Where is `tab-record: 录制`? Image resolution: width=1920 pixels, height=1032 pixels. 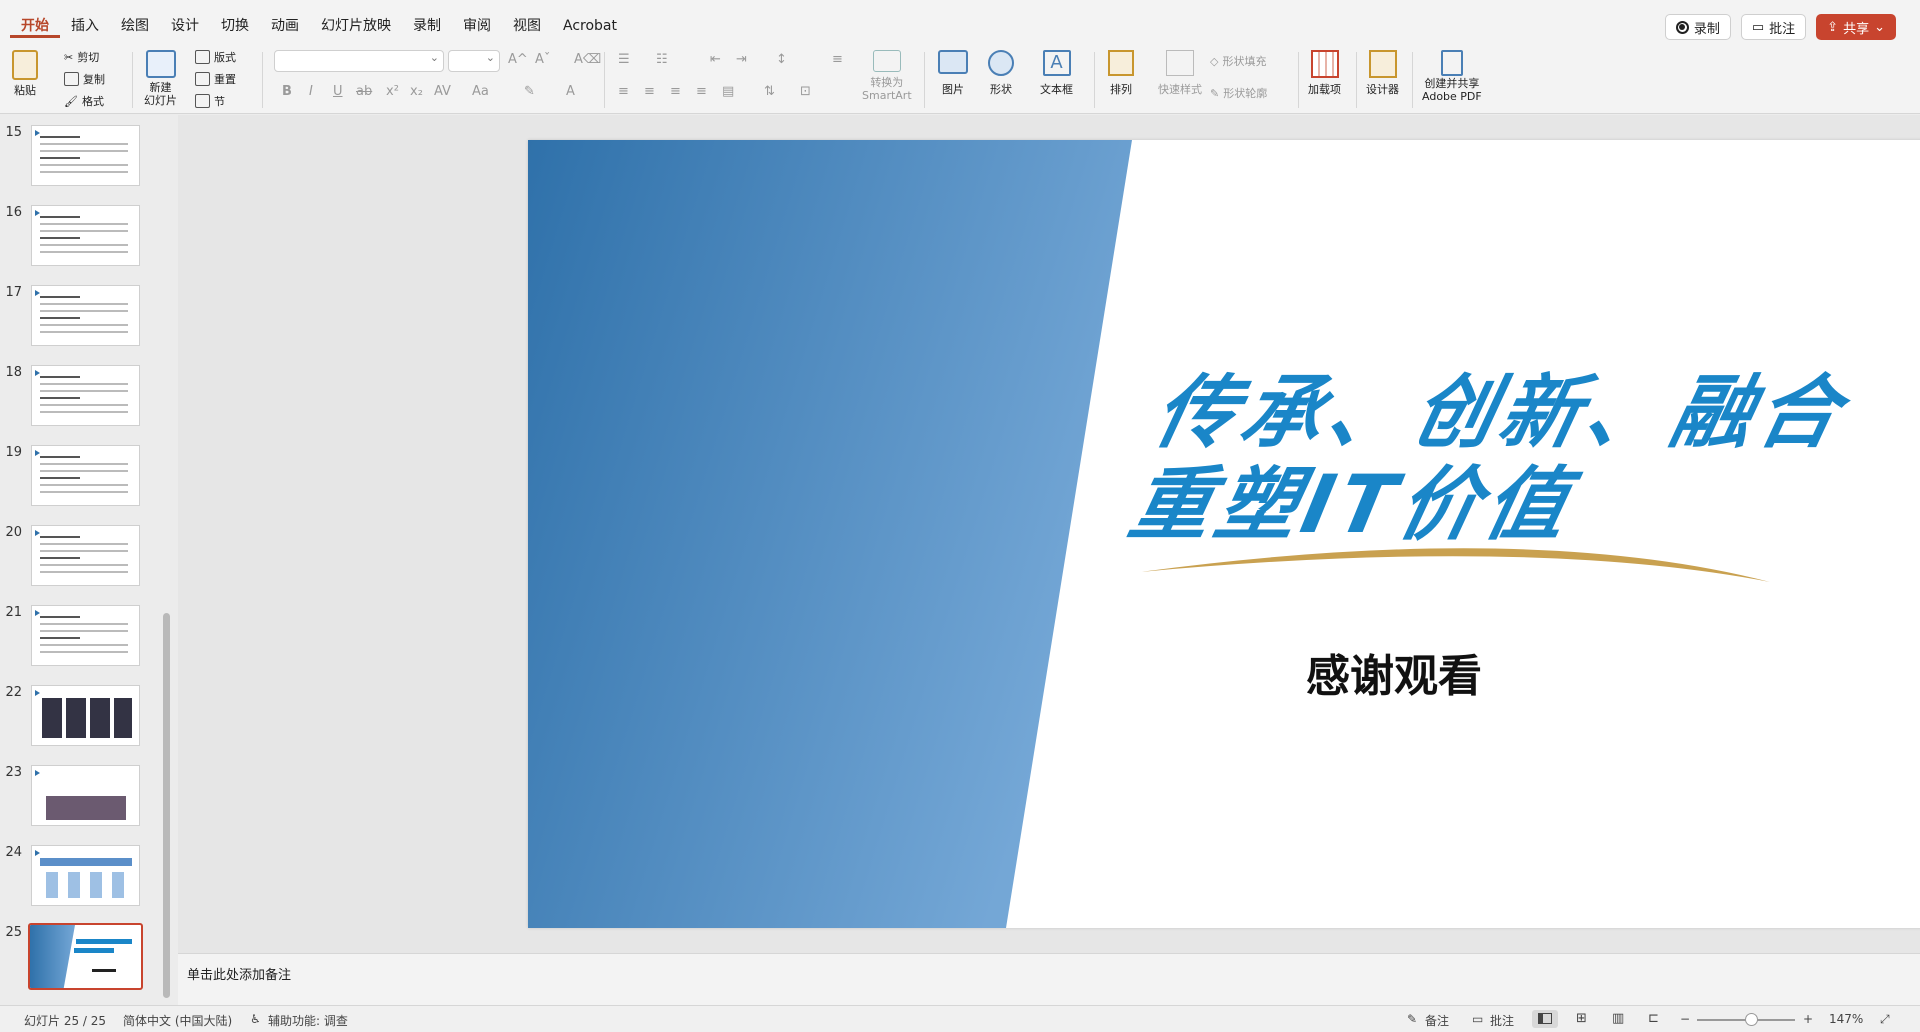 tab-record: 录制 is located at coordinates (427, 26).